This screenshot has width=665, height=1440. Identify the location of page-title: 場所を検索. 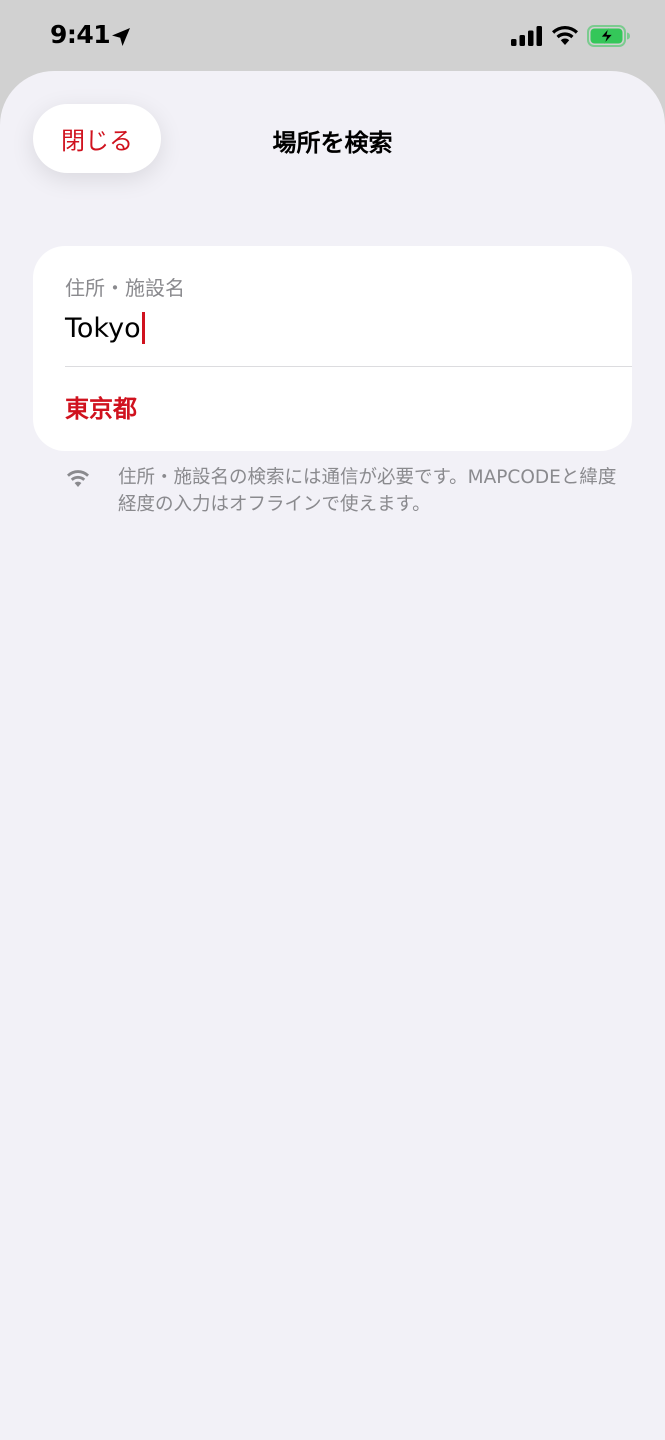
(332, 143).